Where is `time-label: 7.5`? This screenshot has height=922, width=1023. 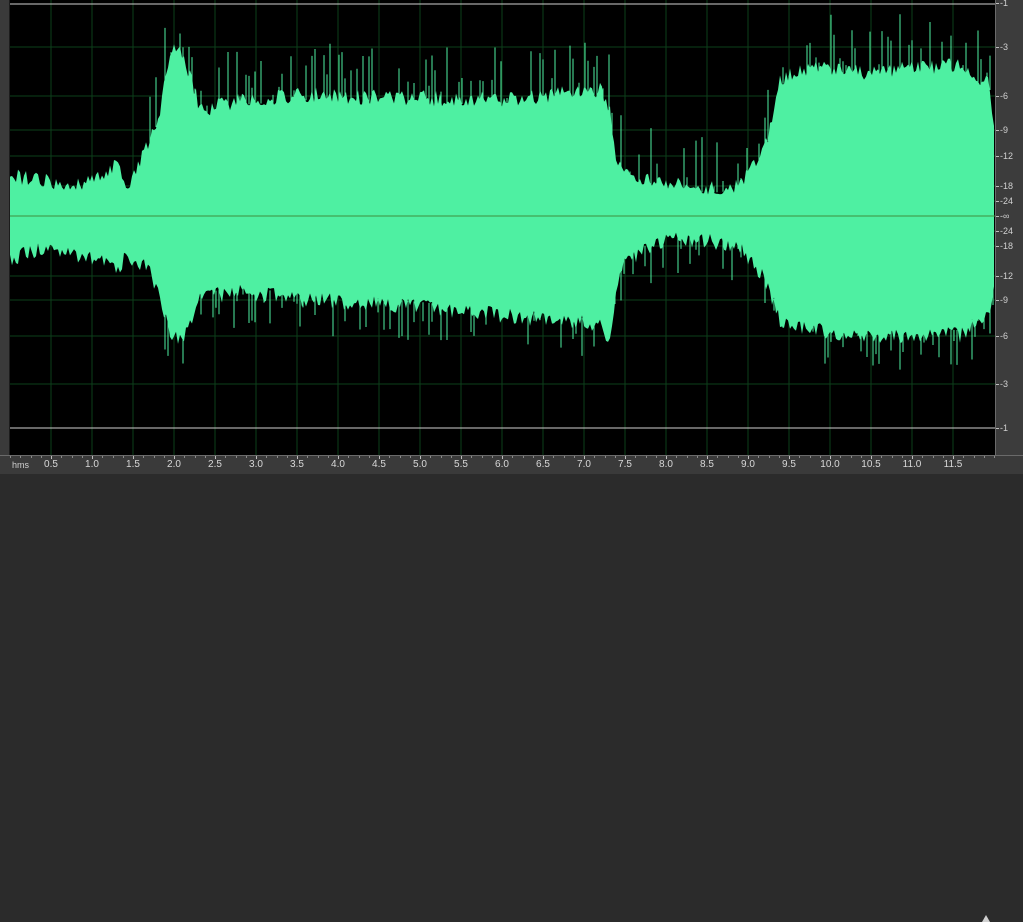 time-label: 7.5 is located at coordinates (625, 464).